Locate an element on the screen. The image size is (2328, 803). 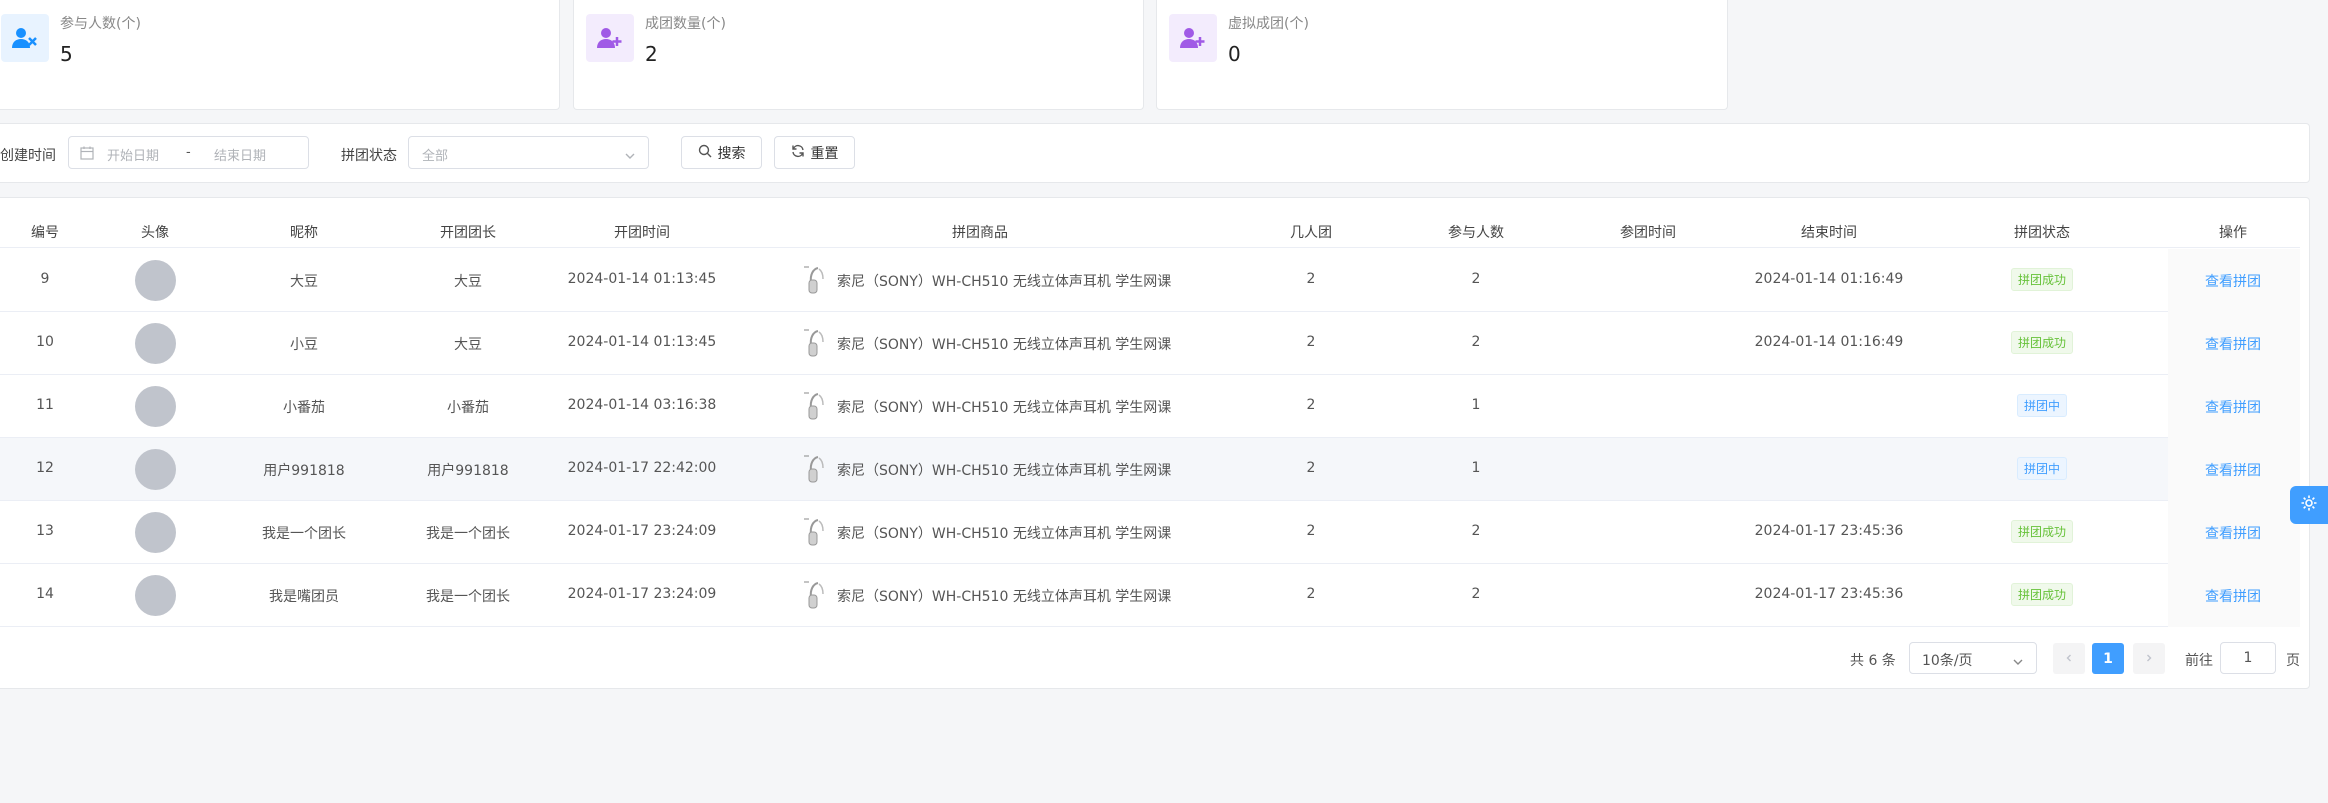
pagination-total: 共 6 条 is located at coordinates (1873, 661).